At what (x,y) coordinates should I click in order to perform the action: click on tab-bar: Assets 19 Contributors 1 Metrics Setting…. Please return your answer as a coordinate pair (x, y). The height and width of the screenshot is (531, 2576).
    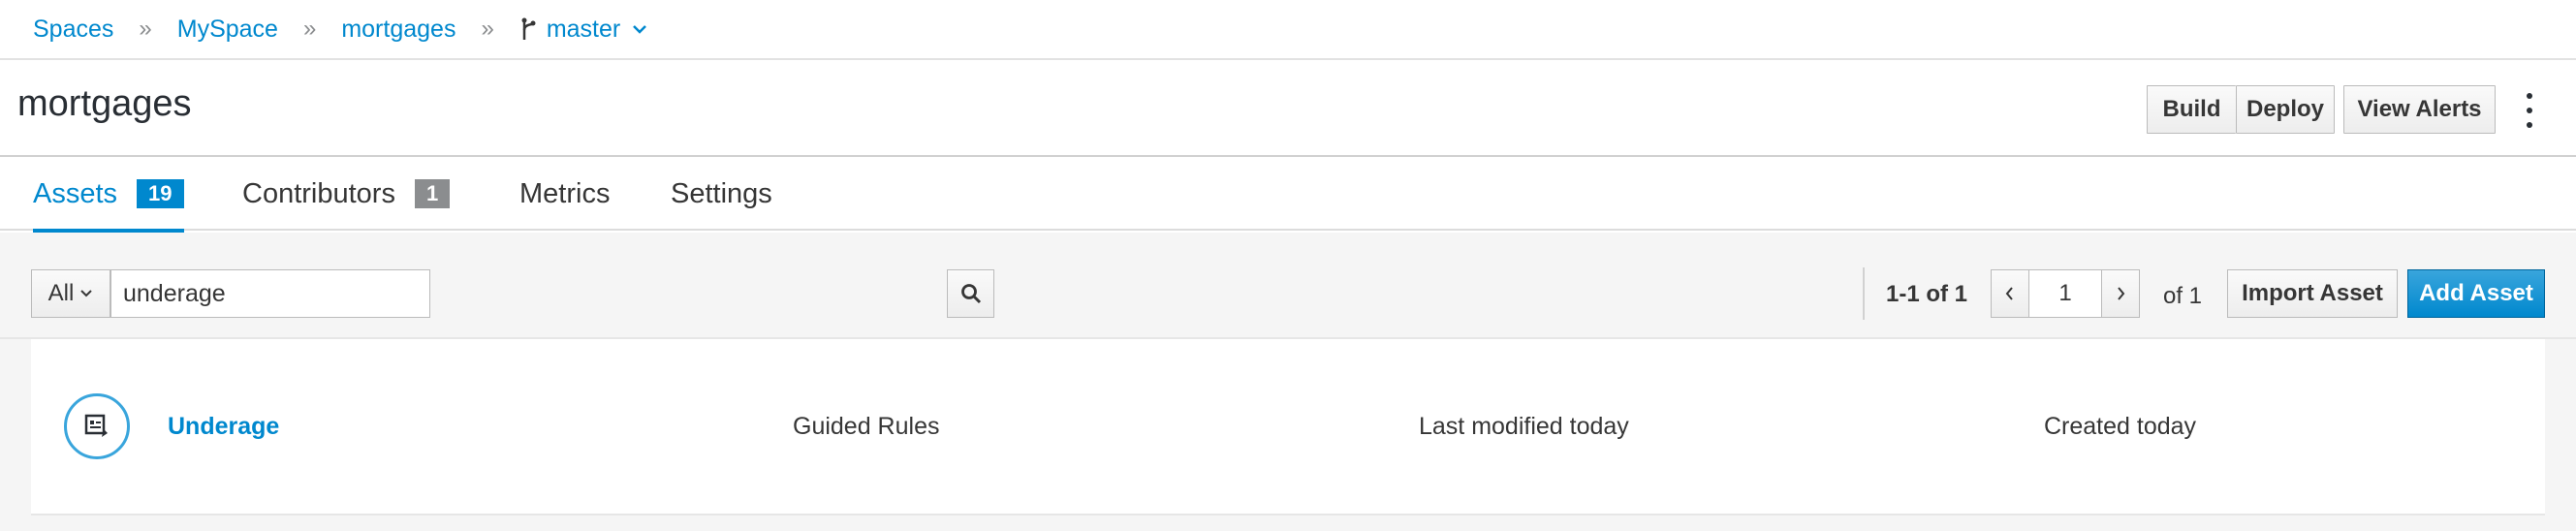
    Looking at the image, I should click on (1288, 195).